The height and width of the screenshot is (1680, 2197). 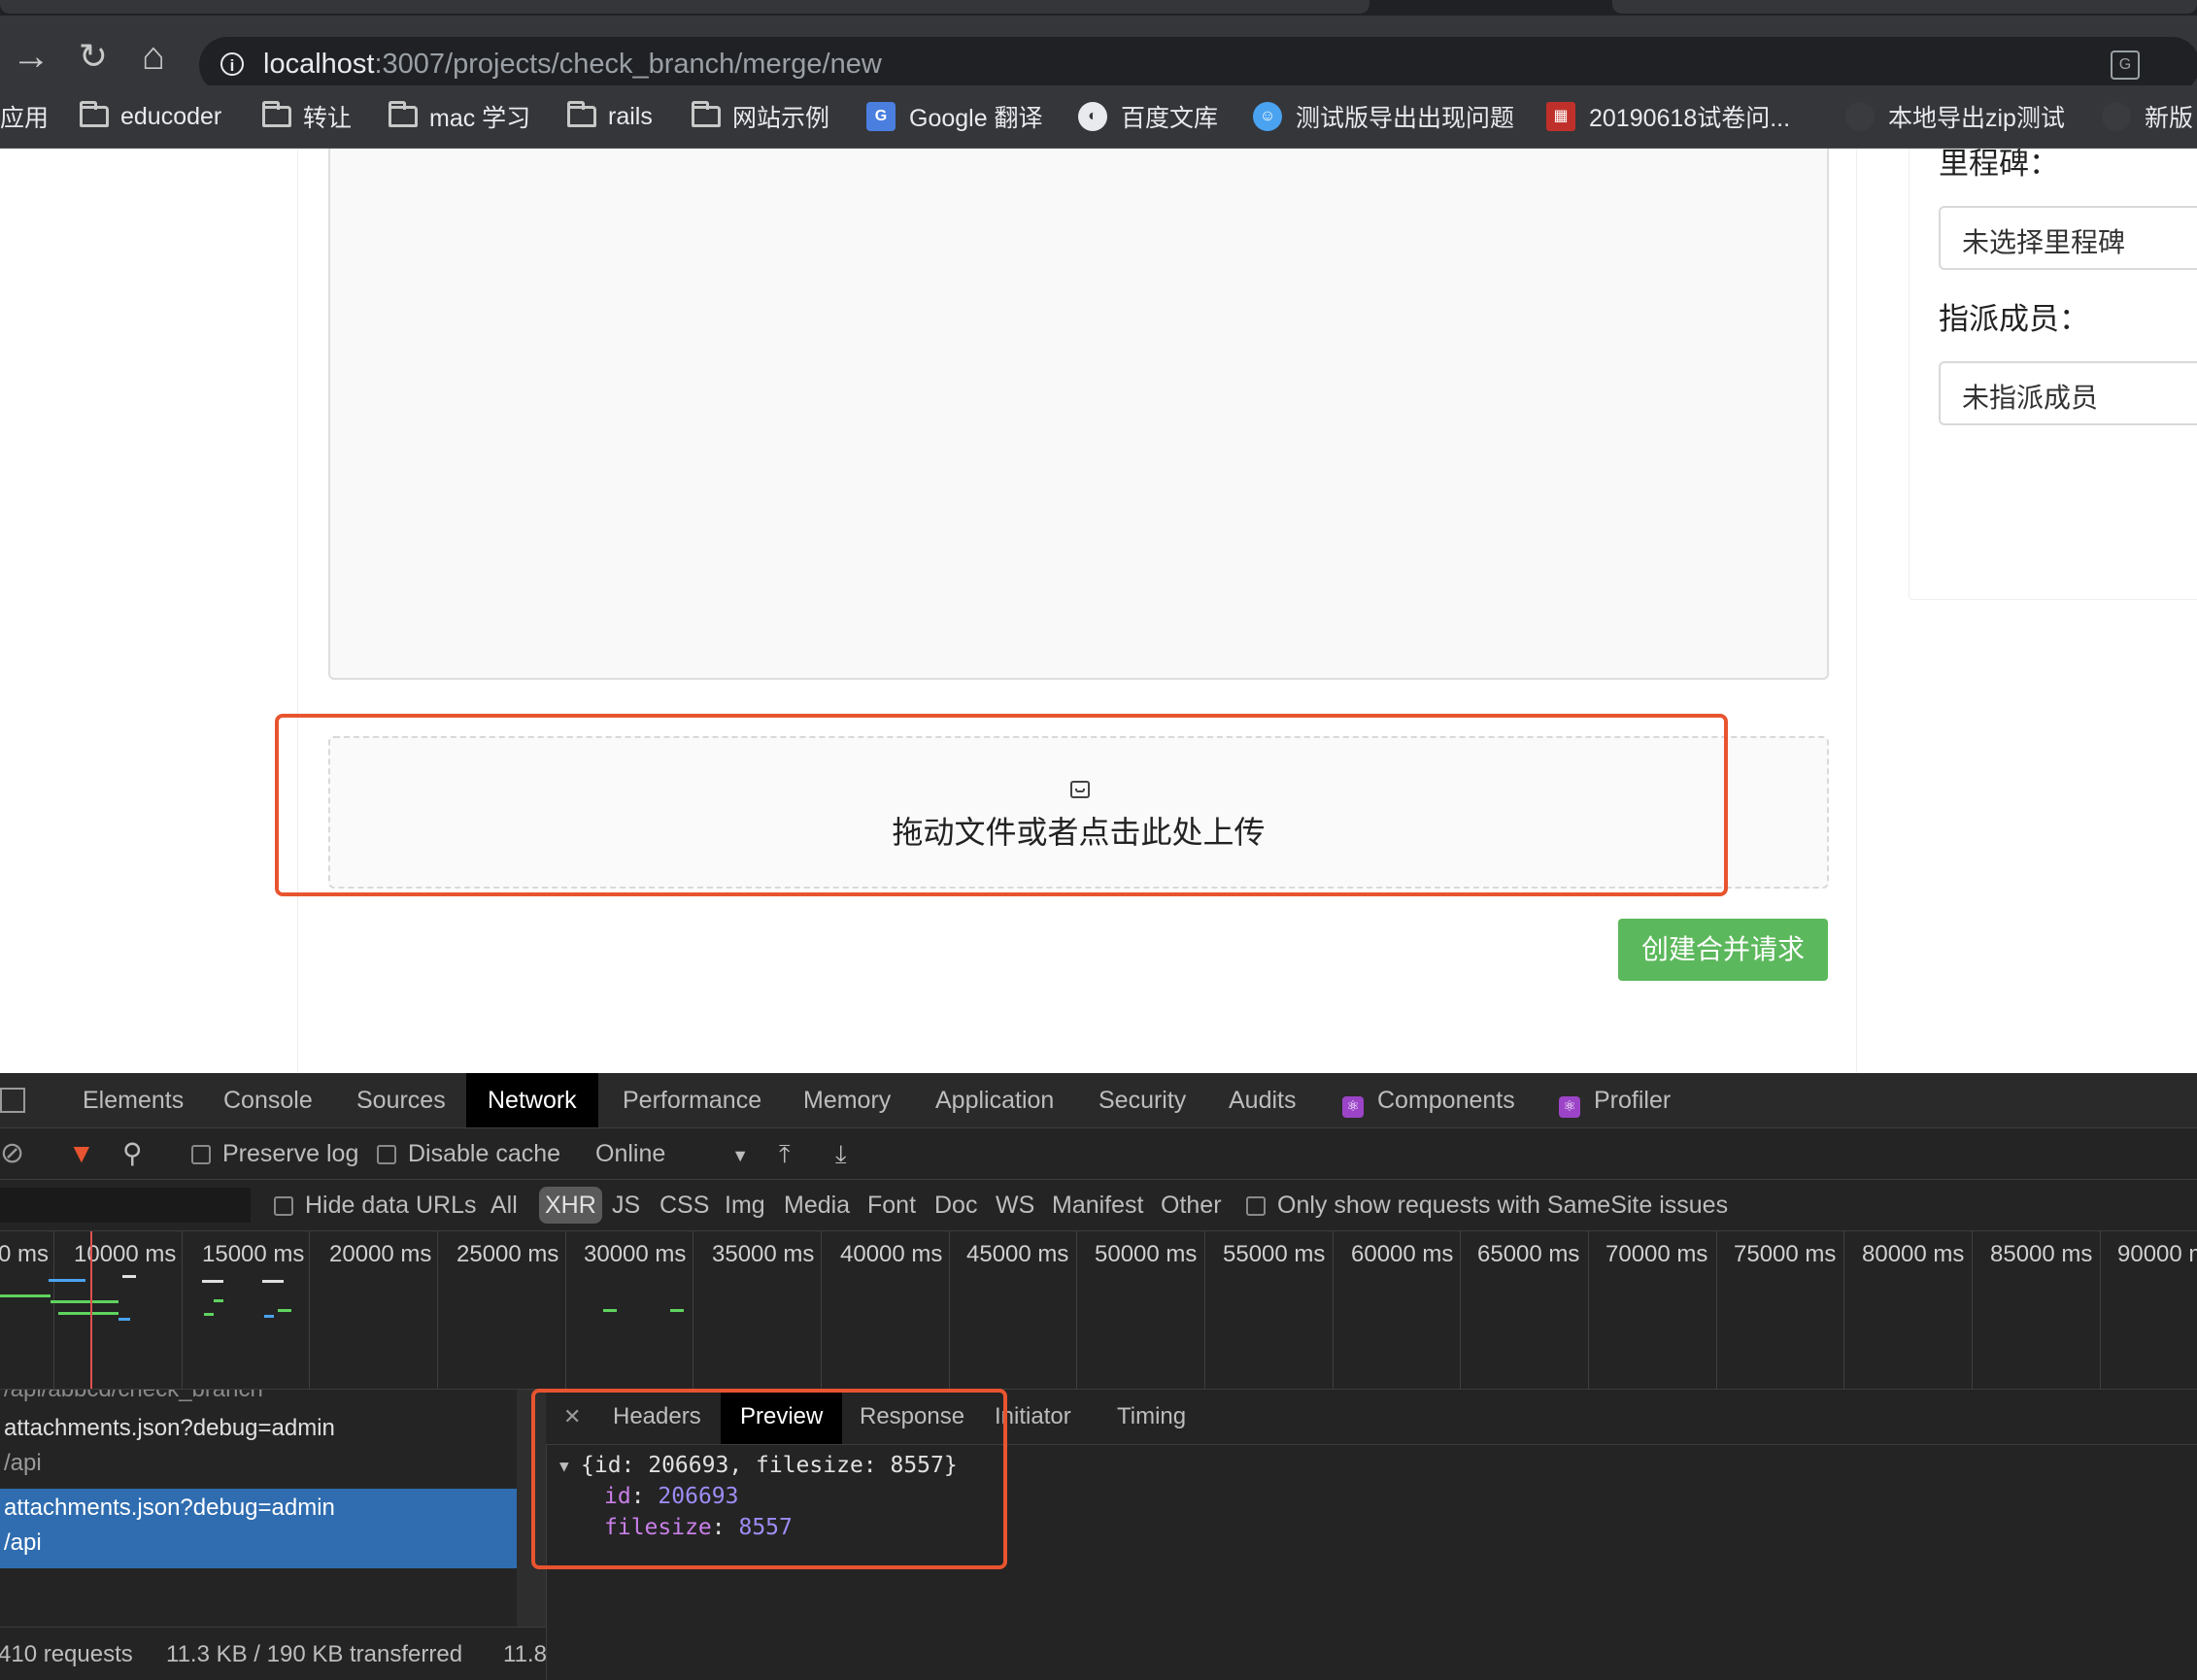 What do you see at coordinates (570, 1205) in the screenshot?
I see `filter-xhr: XHR` at bounding box center [570, 1205].